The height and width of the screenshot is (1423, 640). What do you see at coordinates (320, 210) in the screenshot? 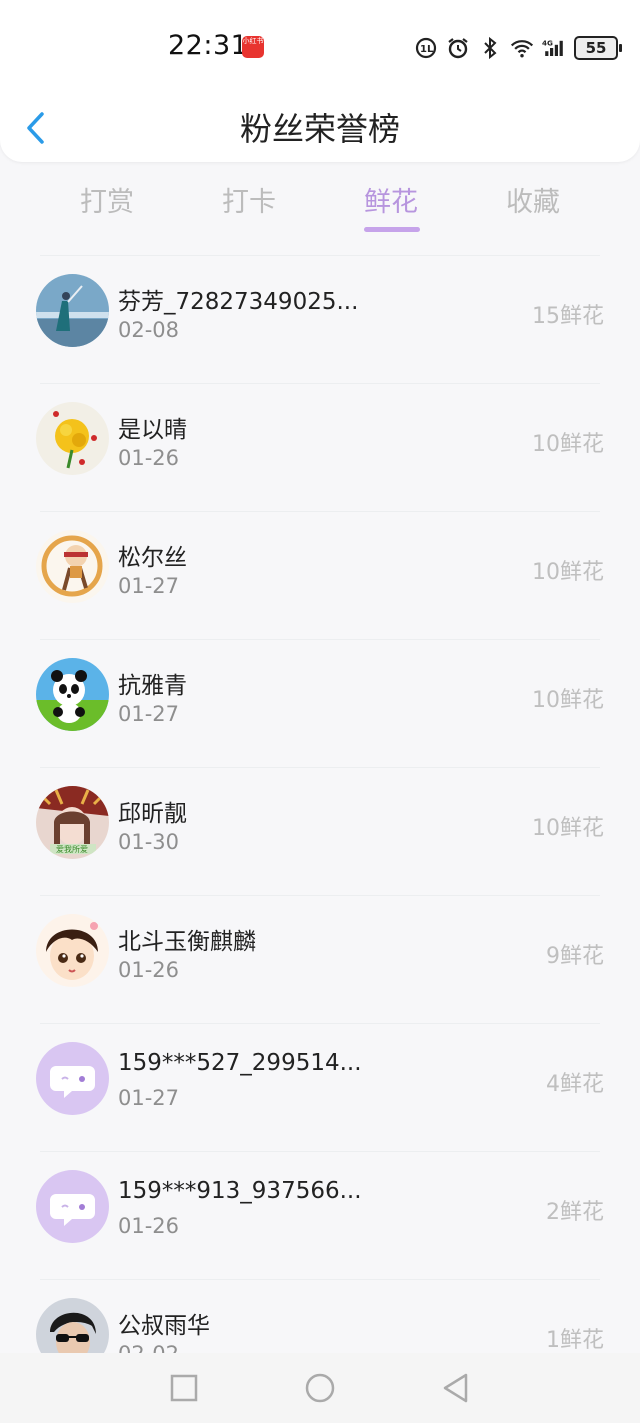
I see `tab-bar: 打赏 打卡 鲜花 收藏` at bounding box center [320, 210].